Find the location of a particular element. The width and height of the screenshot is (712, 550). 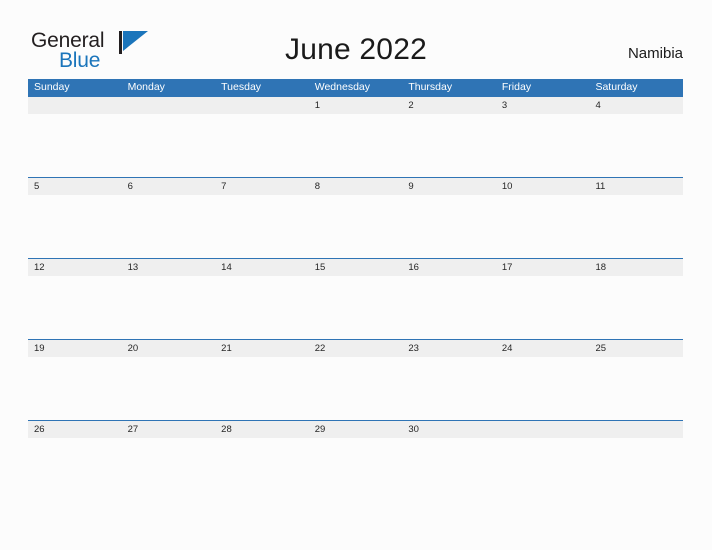

day-cell: 15 is located at coordinates (356, 267).